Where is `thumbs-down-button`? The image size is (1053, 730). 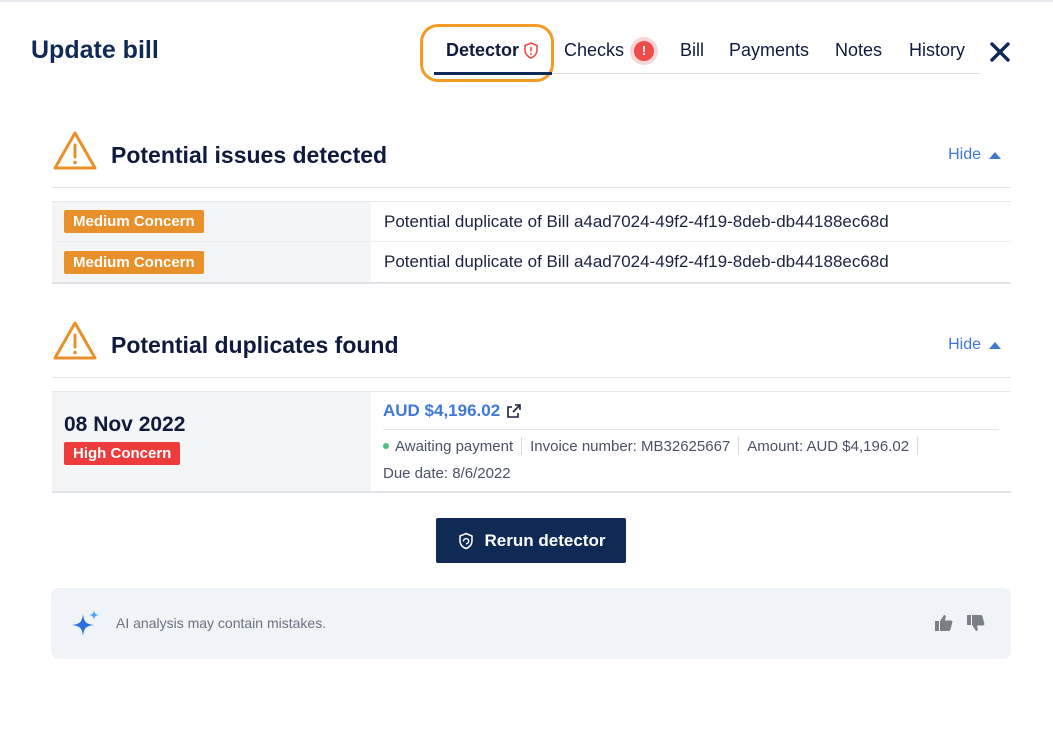 thumbs-down-button is located at coordinates (976, 623).